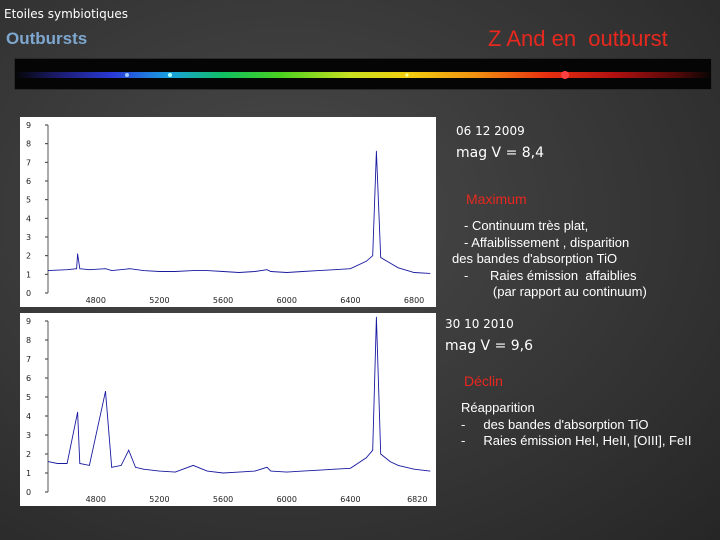  I want to click on y-tick-label: 5, so click(28, 397).